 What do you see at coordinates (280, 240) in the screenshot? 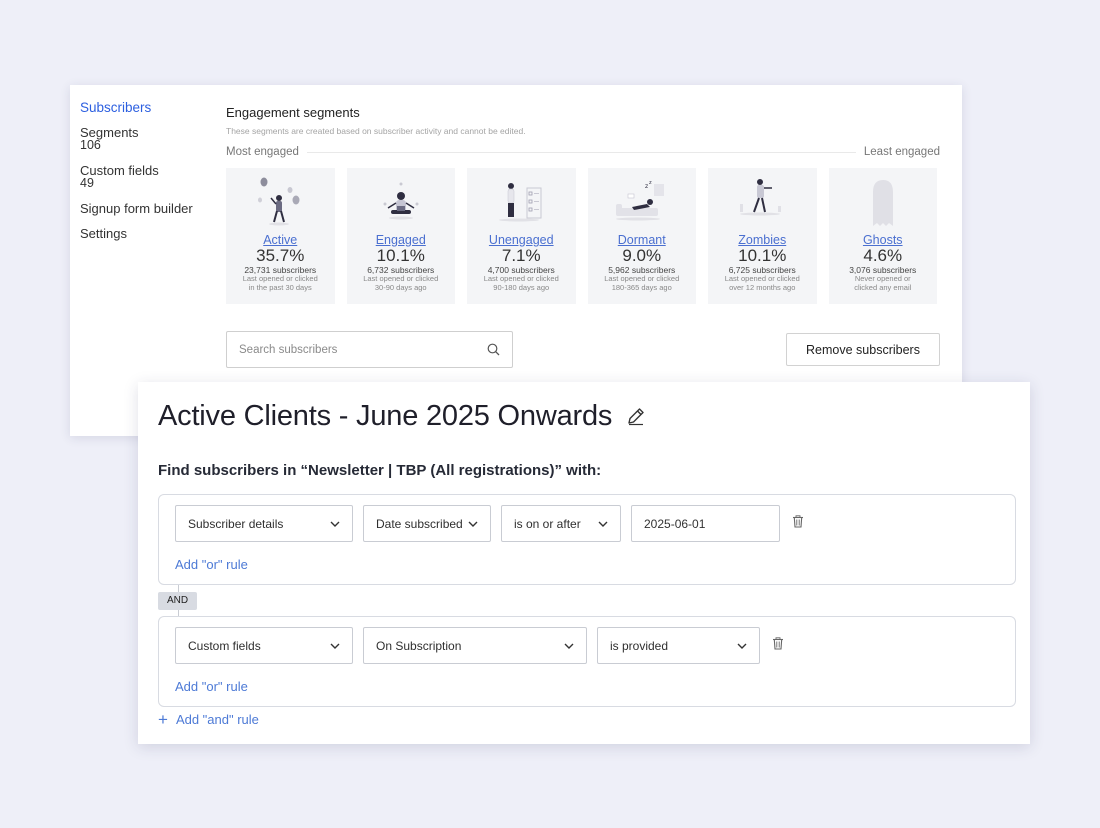
I see `segment-name: Active` at bounding box center [280, 240].